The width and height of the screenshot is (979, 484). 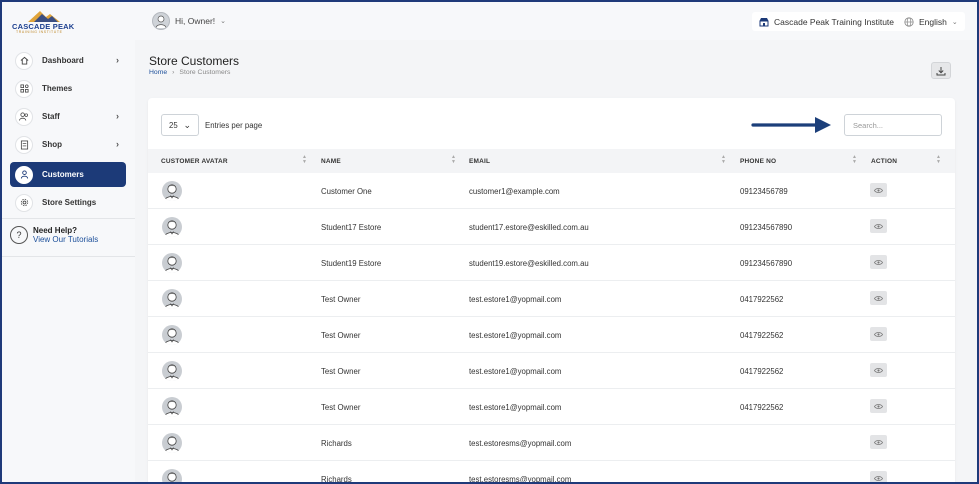 I want to click on sidebar-item-dashboard: Dashboard ›, so click(x=68, y=60).